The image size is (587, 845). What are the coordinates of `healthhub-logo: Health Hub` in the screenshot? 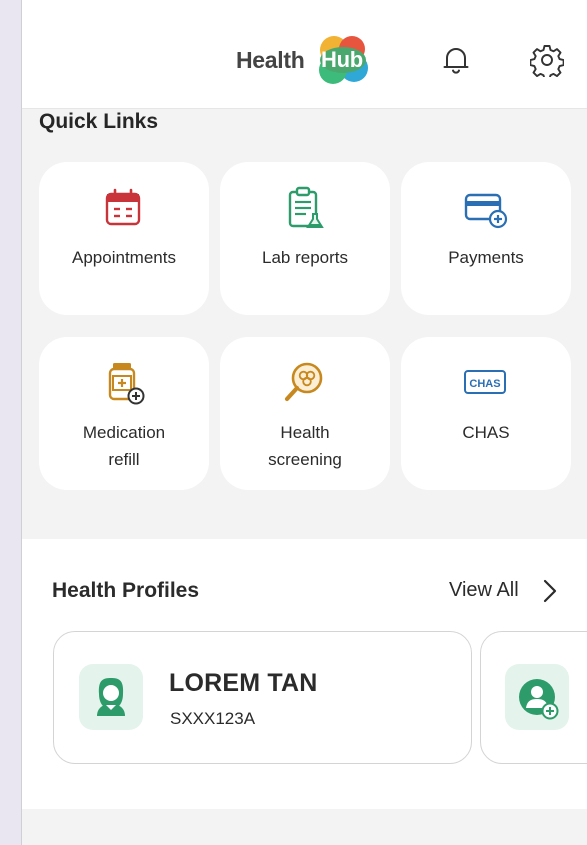 It's located at (306, 60).